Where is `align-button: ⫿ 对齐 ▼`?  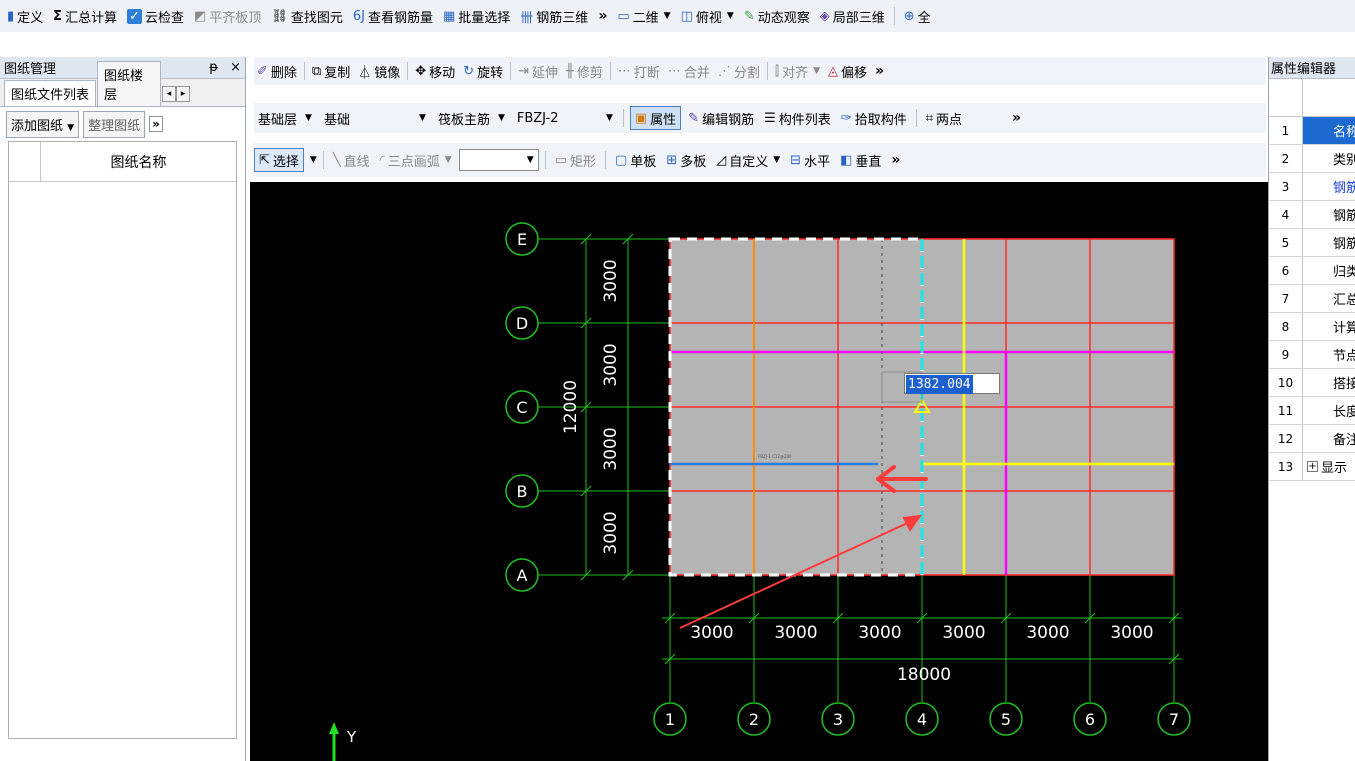 align-button: ⫿ 对齐 ▼ is located at coordinates (797, 71).